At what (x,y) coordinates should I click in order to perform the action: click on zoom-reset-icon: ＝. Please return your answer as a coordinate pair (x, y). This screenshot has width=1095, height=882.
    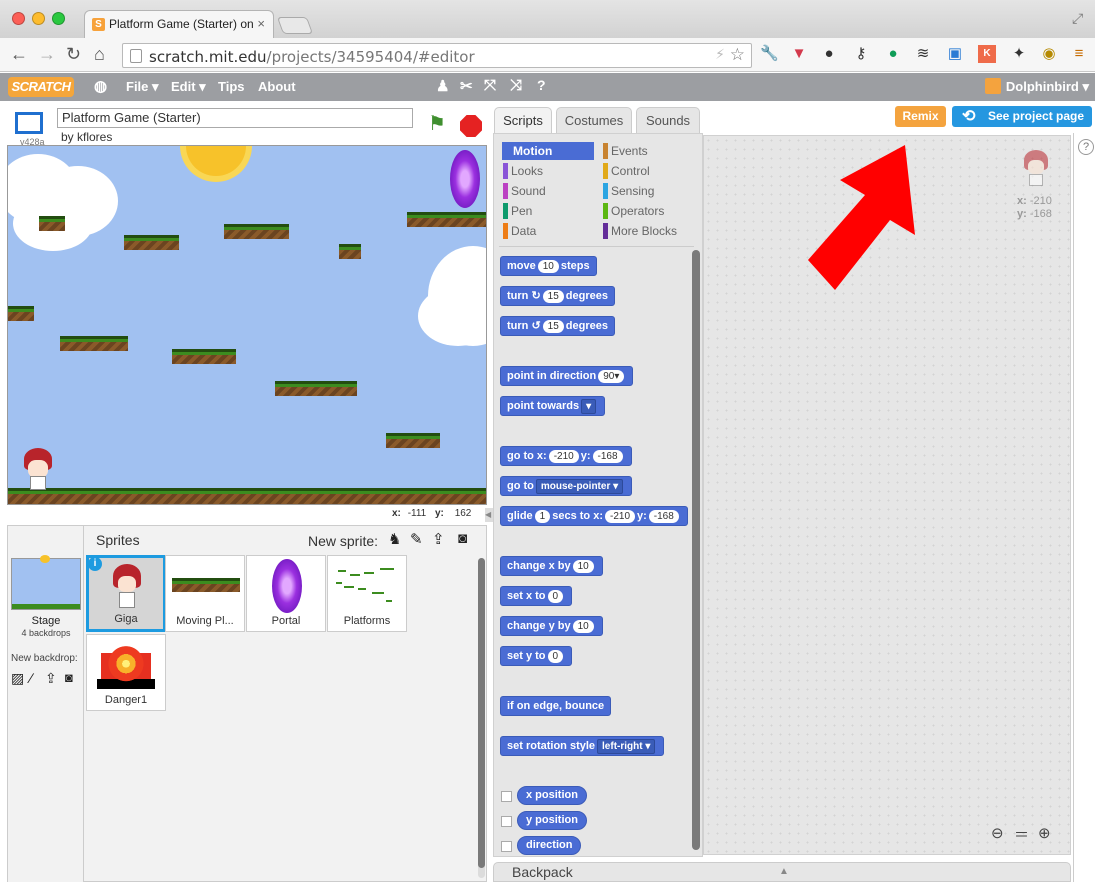
    Looking at the image, I should click on (1021, 834).